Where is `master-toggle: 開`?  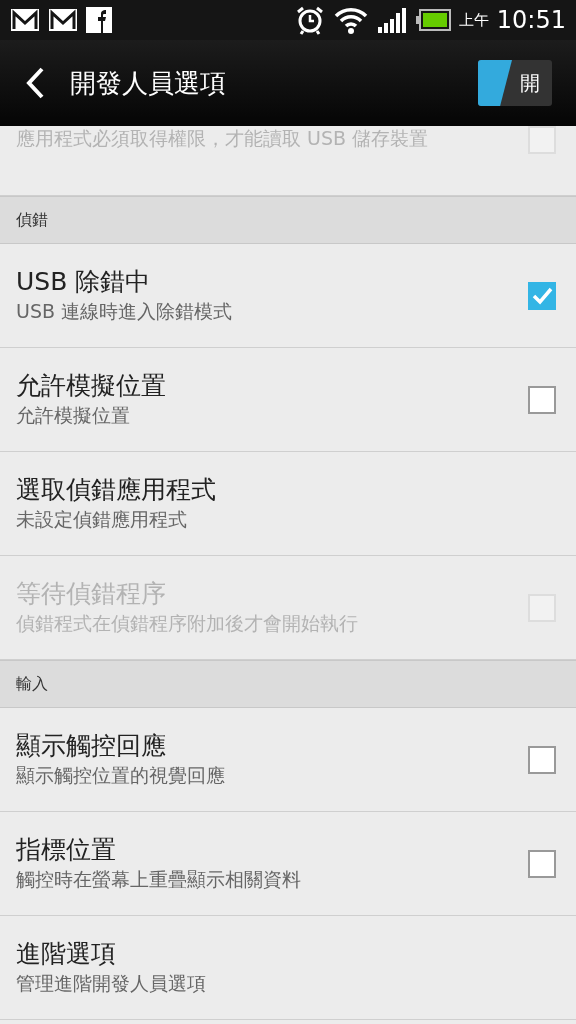
master-toggle: 開 is located at coordinates (515, 83).